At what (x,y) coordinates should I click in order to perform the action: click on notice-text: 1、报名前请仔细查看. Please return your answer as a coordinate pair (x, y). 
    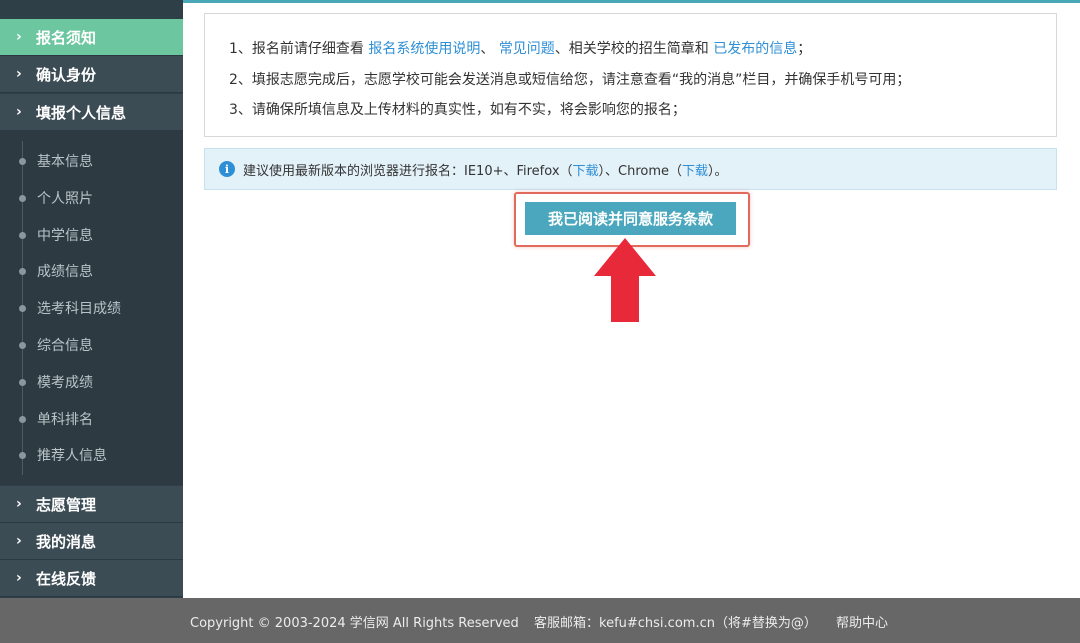
    Looking at the image, I should click on (299, 49).